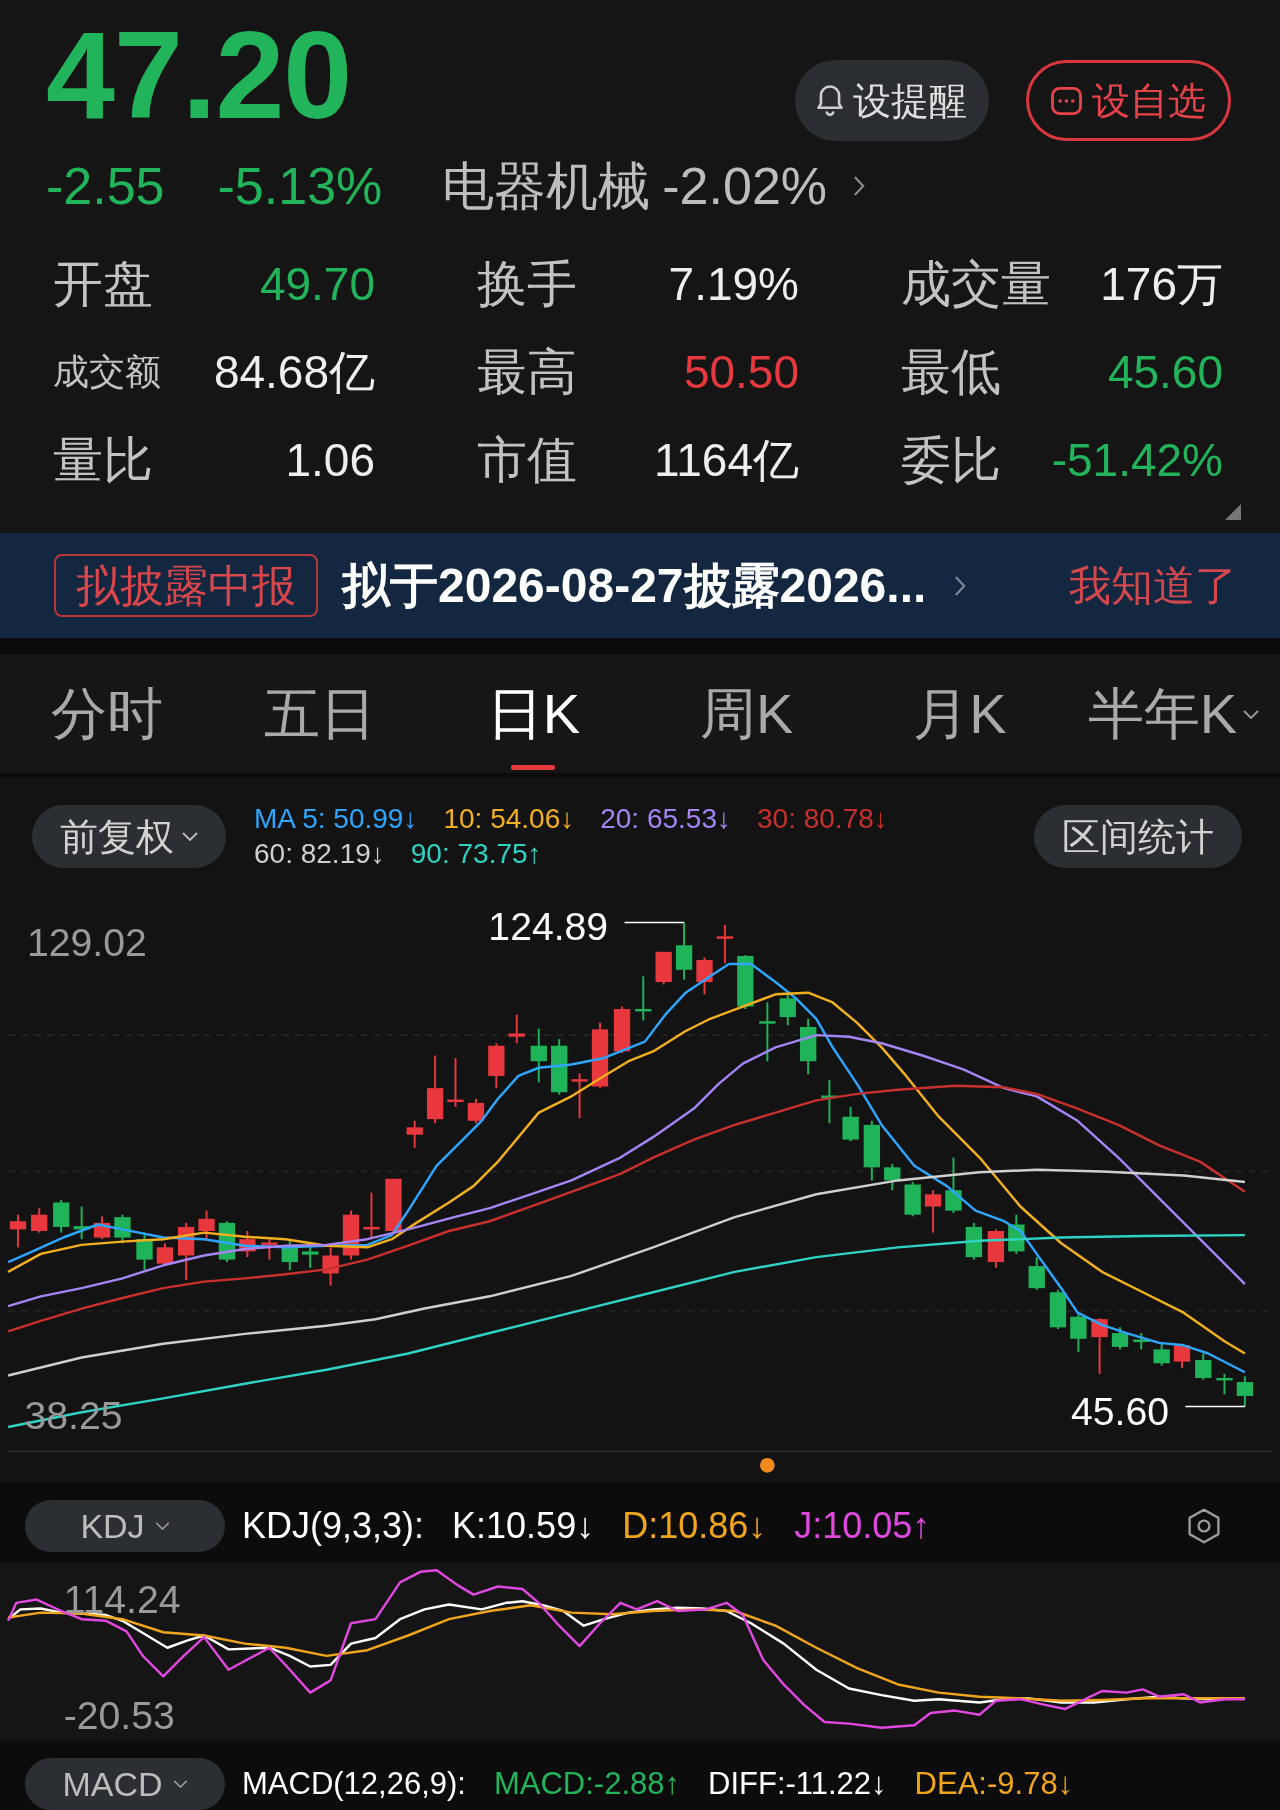 This screenshot has width=1280, height=1810. What do you see at coordinates (1173, 714) in the screenshot?
I see `period-tab: 半年K` at bounding box center [1173, 714].